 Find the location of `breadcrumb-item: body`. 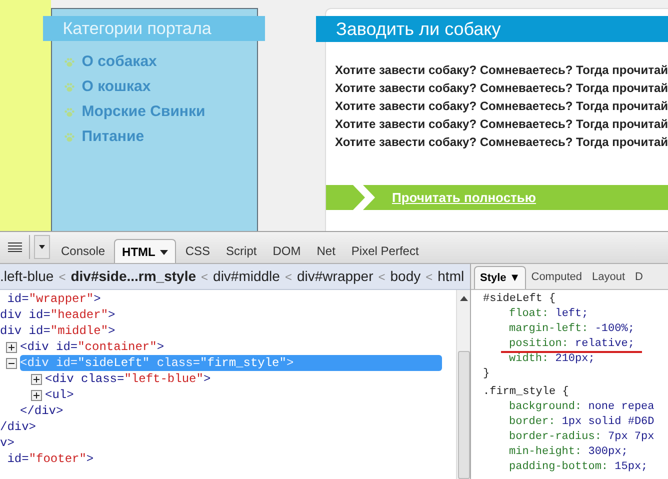

breadcrumb-item: body is located at coordinates (405, 276).